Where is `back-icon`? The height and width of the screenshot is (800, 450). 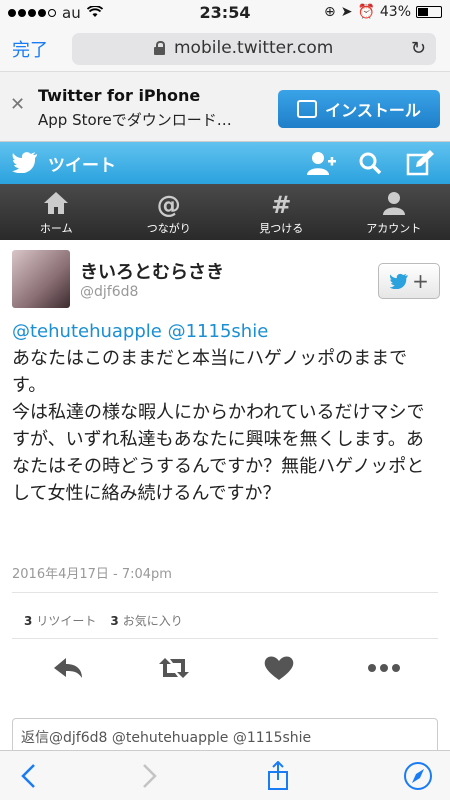
back-icon is located at coordinates (30, 776).